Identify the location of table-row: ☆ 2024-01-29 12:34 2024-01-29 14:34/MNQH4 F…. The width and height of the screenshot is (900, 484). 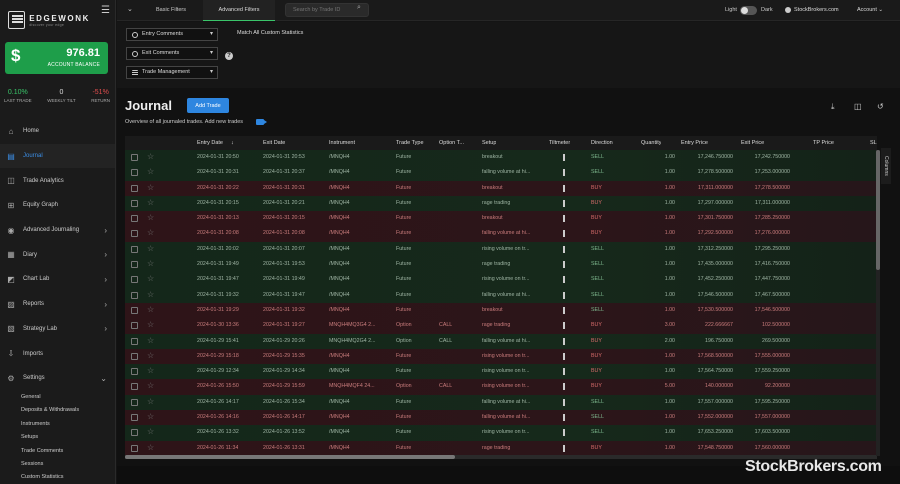
(501, 372).